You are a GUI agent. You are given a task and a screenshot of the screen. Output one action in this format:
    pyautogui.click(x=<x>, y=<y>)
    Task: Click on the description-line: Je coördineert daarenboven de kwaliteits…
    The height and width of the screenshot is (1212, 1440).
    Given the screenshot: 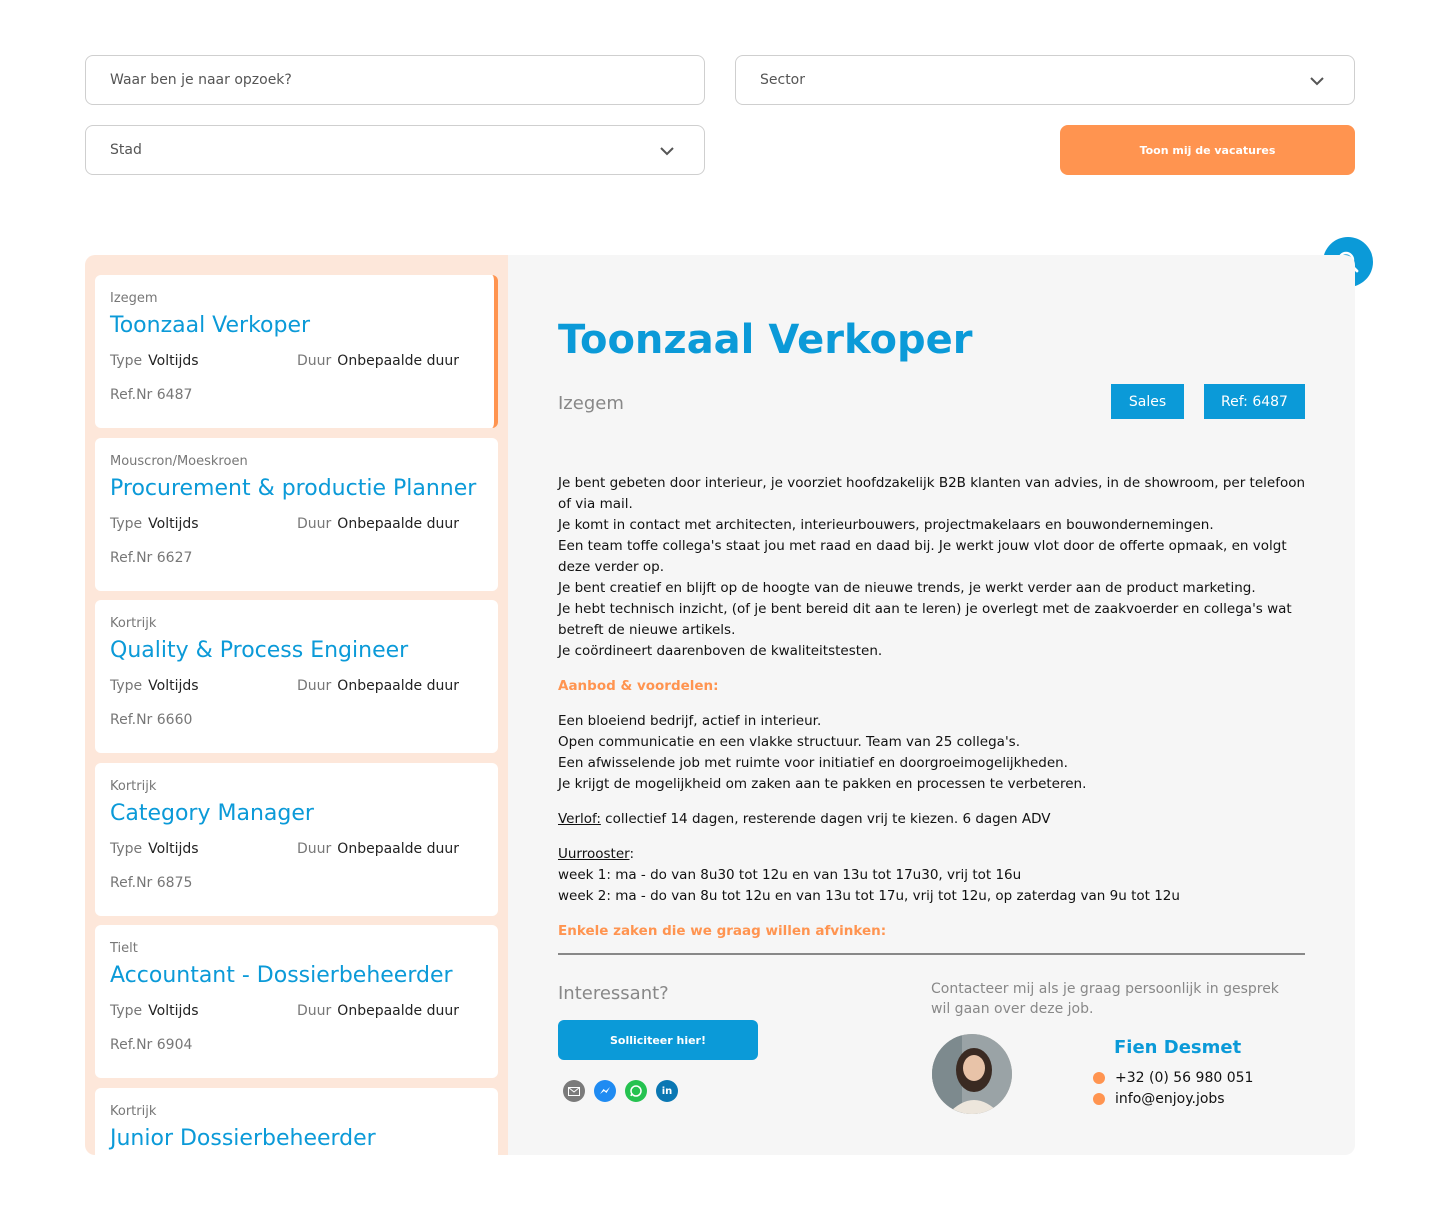 What is the action you would take?
    pyautogui.click(x=720, y=651)
    